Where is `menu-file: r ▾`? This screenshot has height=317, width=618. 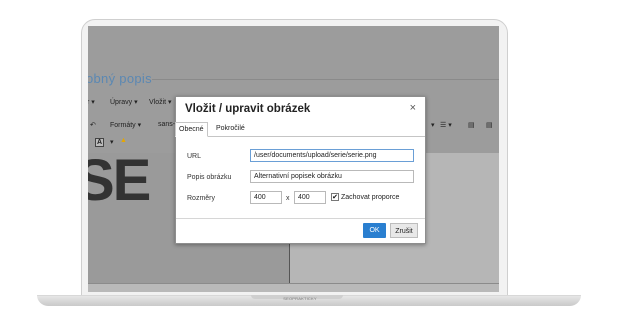 menu-file: r ▾ is located at coordinates (91, 102).